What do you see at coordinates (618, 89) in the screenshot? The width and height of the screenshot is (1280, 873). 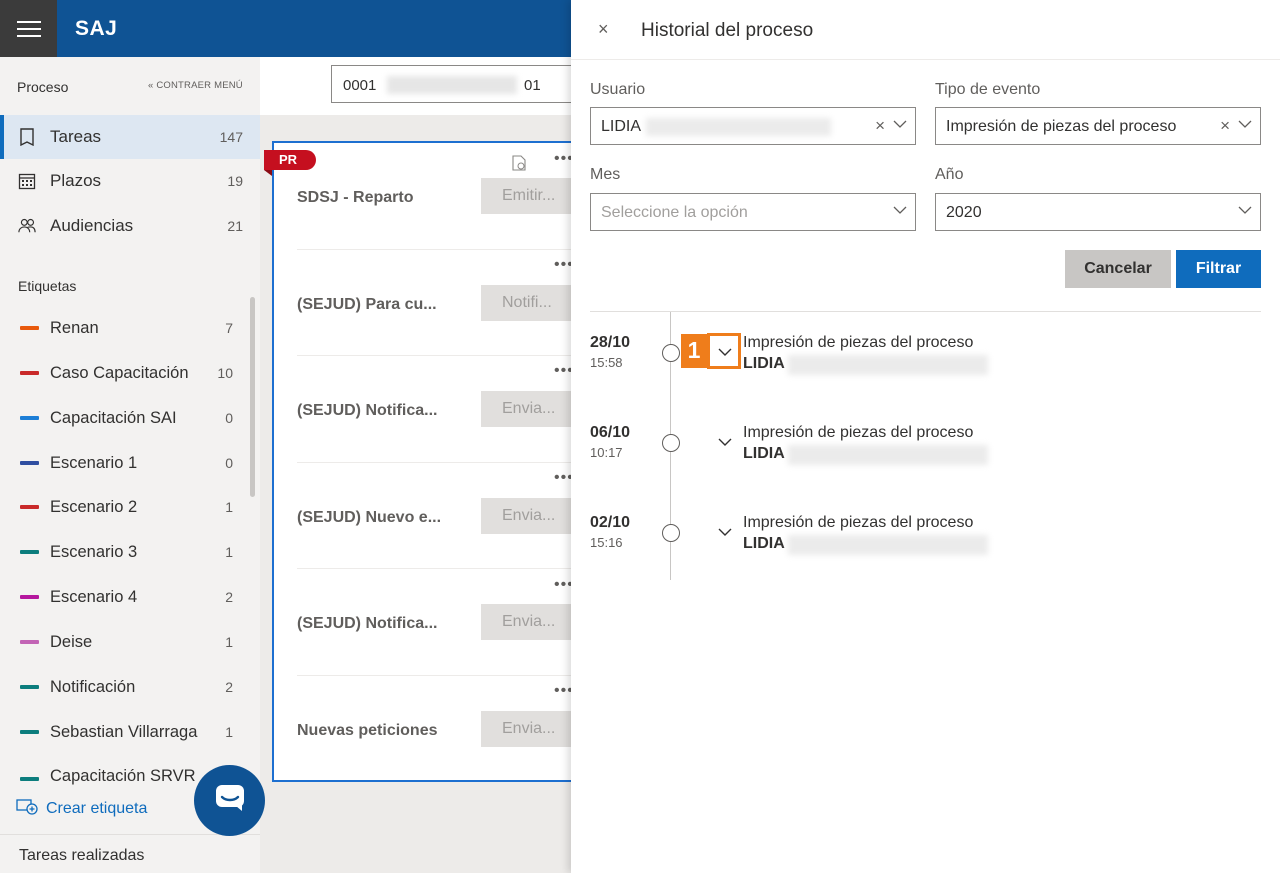 I see `user-filter-label: Usuario` at bounding box center [618, 89].